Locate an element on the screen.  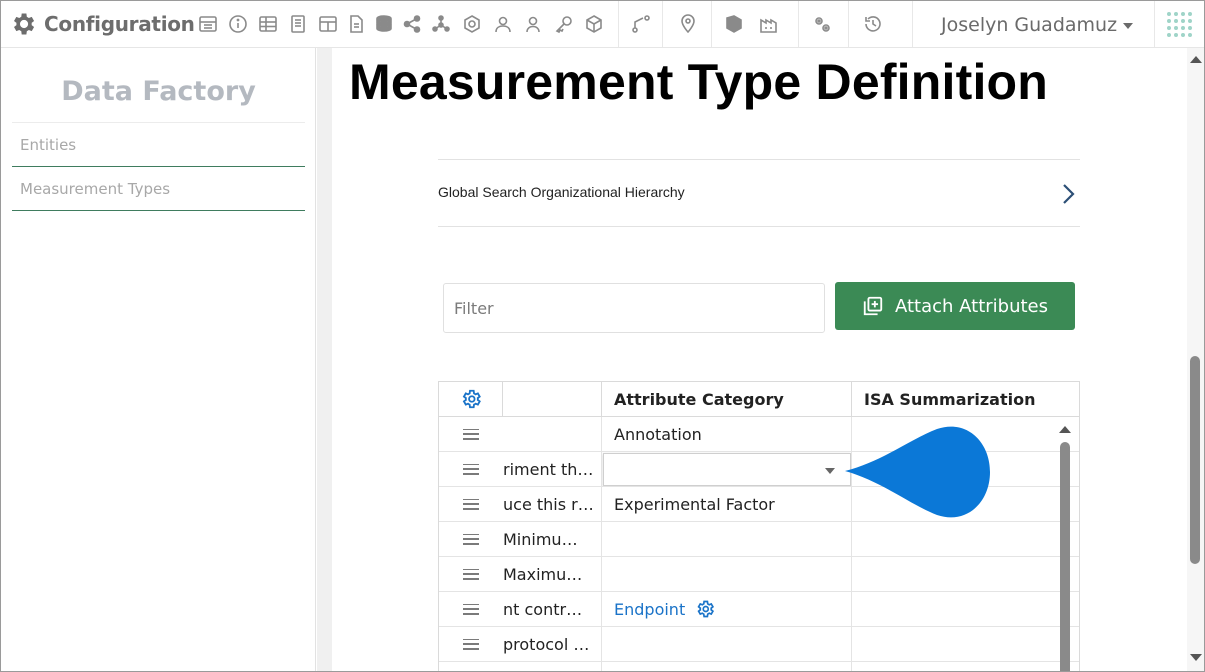
column-header-isa-summarization: ISA Summarization is located at coordinates (965, 399).